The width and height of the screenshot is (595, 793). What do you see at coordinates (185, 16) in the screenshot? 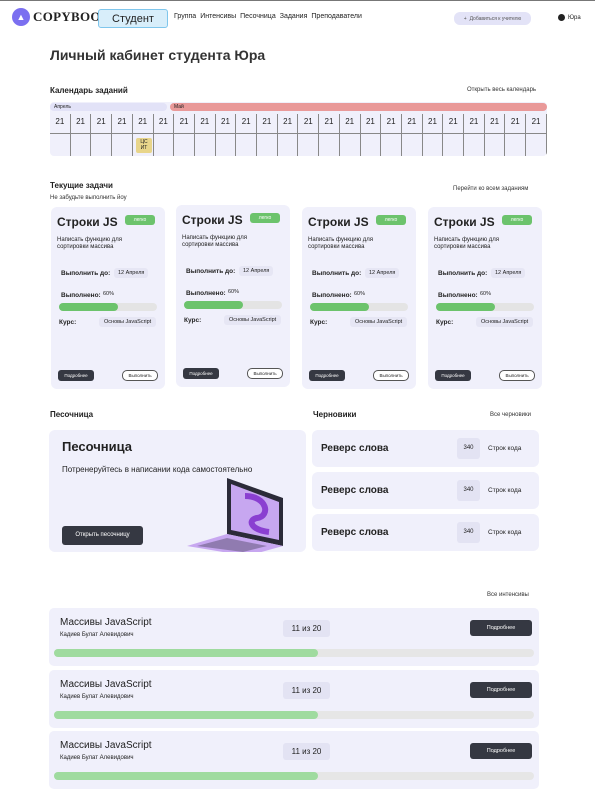
I see `nav-item-group: Группа` at bounding box center [185, 16].